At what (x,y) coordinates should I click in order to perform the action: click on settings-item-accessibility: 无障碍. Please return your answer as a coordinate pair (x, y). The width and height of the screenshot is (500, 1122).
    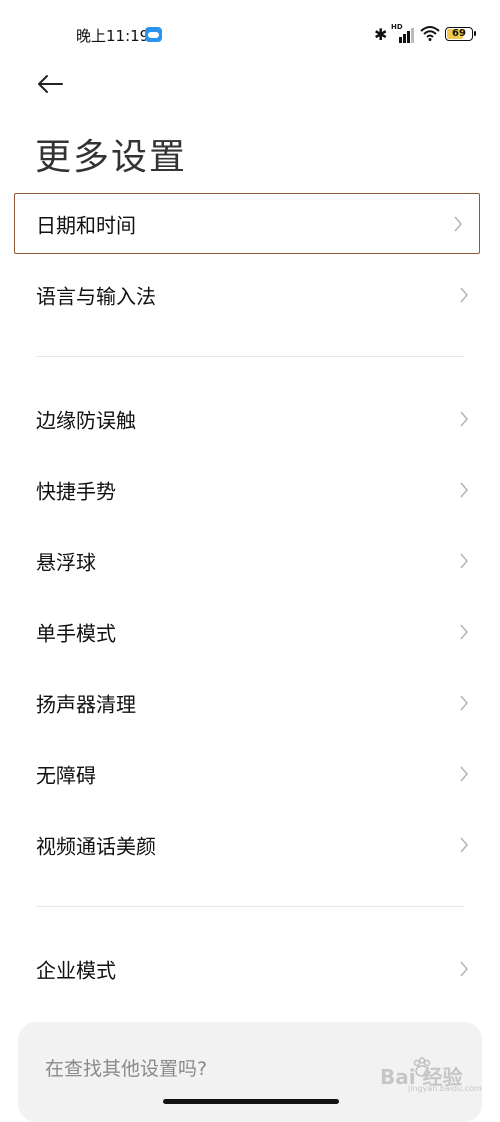
    Looking at the image, I should click on (250, 774).